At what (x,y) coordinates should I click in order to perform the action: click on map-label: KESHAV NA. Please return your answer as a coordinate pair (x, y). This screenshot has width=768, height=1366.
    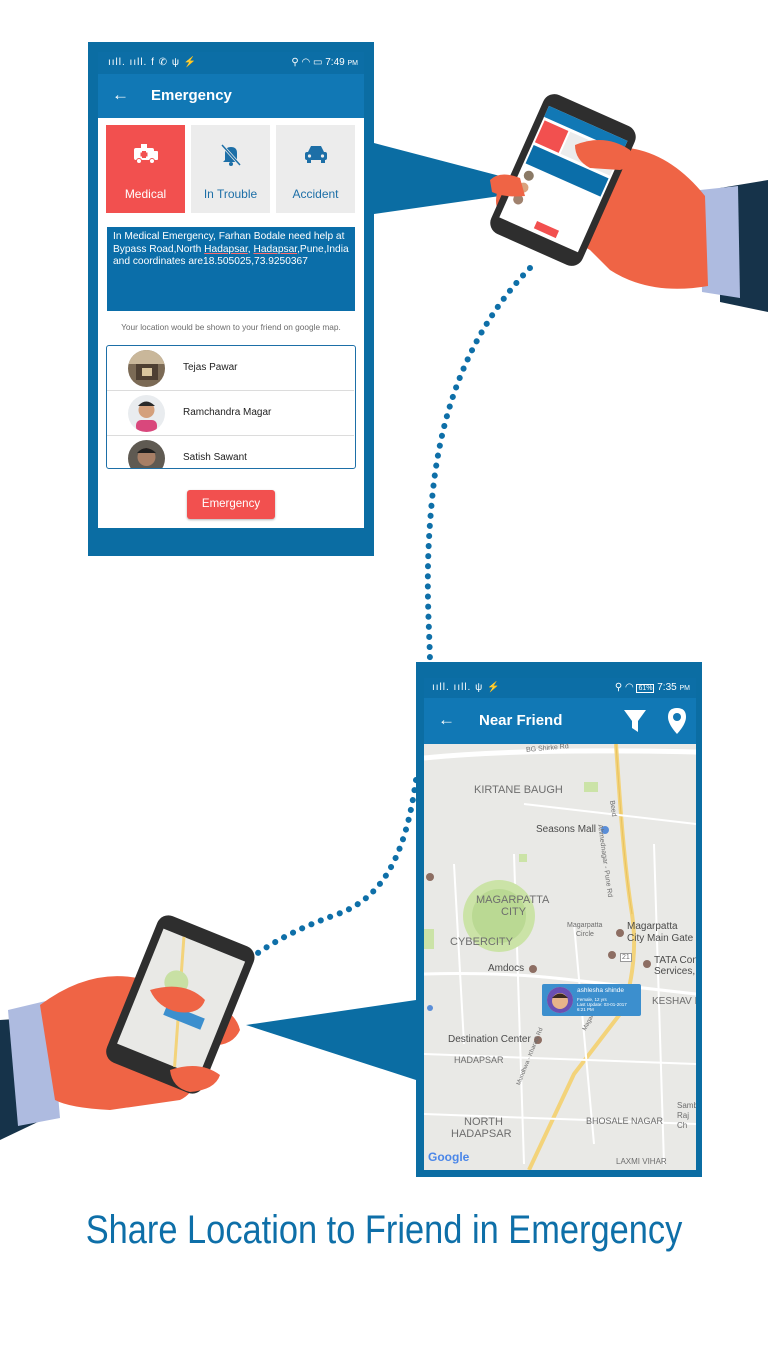
    Looking at the image, I should click on (674, 1001).